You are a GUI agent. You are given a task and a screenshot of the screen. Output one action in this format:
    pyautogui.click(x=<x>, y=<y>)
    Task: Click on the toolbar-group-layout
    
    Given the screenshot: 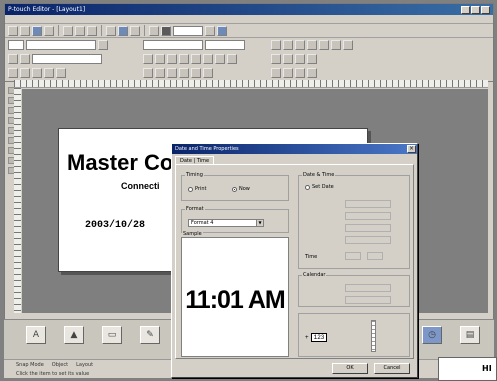 What is the action you would take?
    pyautogui.click(x=312, y=61)
    